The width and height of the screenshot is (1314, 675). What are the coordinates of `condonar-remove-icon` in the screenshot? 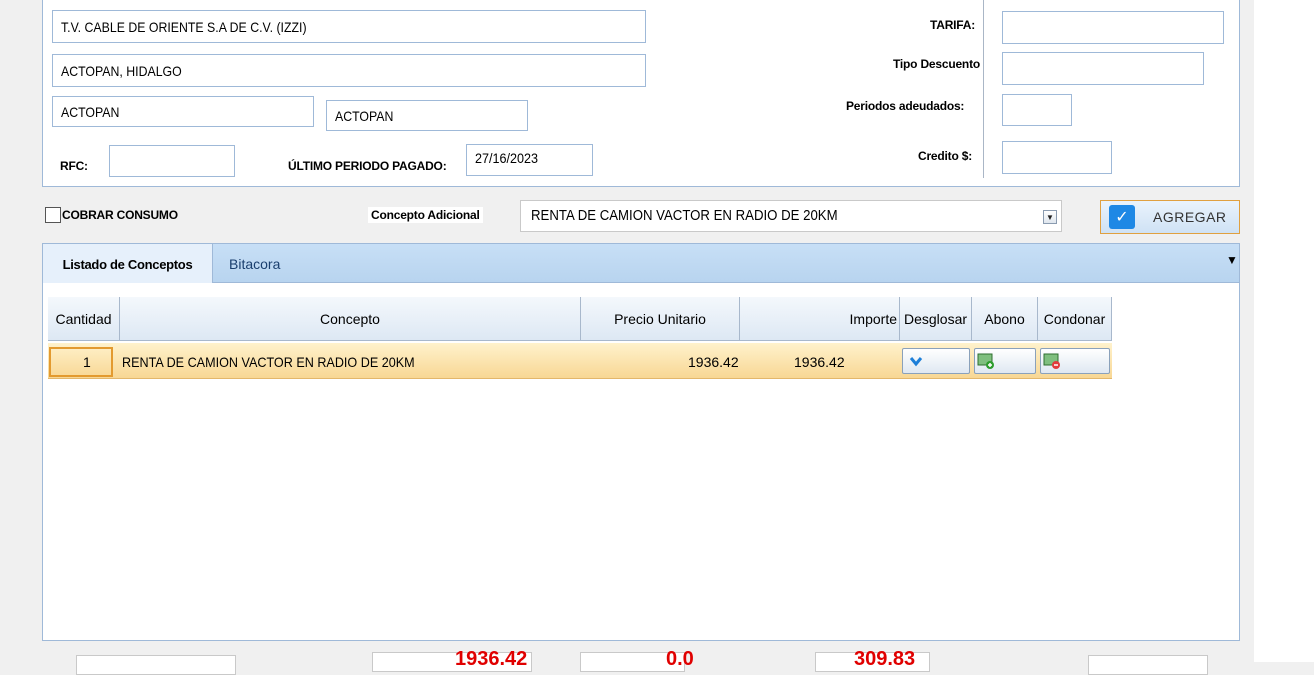 It's located at (1051, 361).